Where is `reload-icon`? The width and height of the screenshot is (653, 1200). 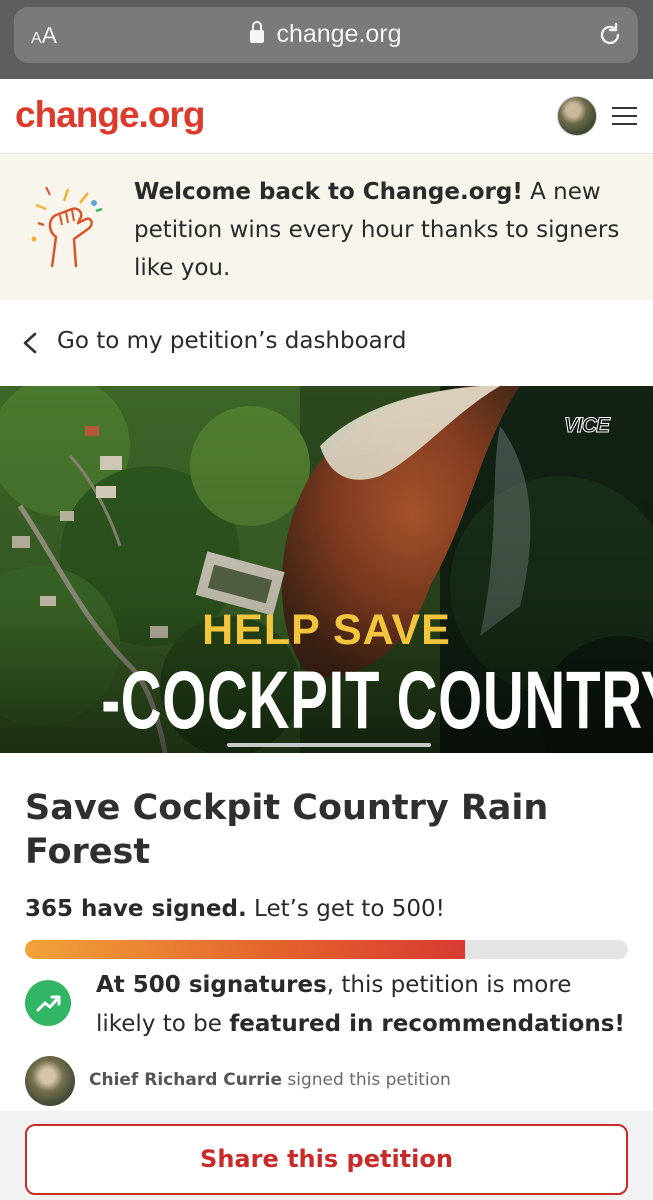
reload-icon is located at coordinates (610, 35).